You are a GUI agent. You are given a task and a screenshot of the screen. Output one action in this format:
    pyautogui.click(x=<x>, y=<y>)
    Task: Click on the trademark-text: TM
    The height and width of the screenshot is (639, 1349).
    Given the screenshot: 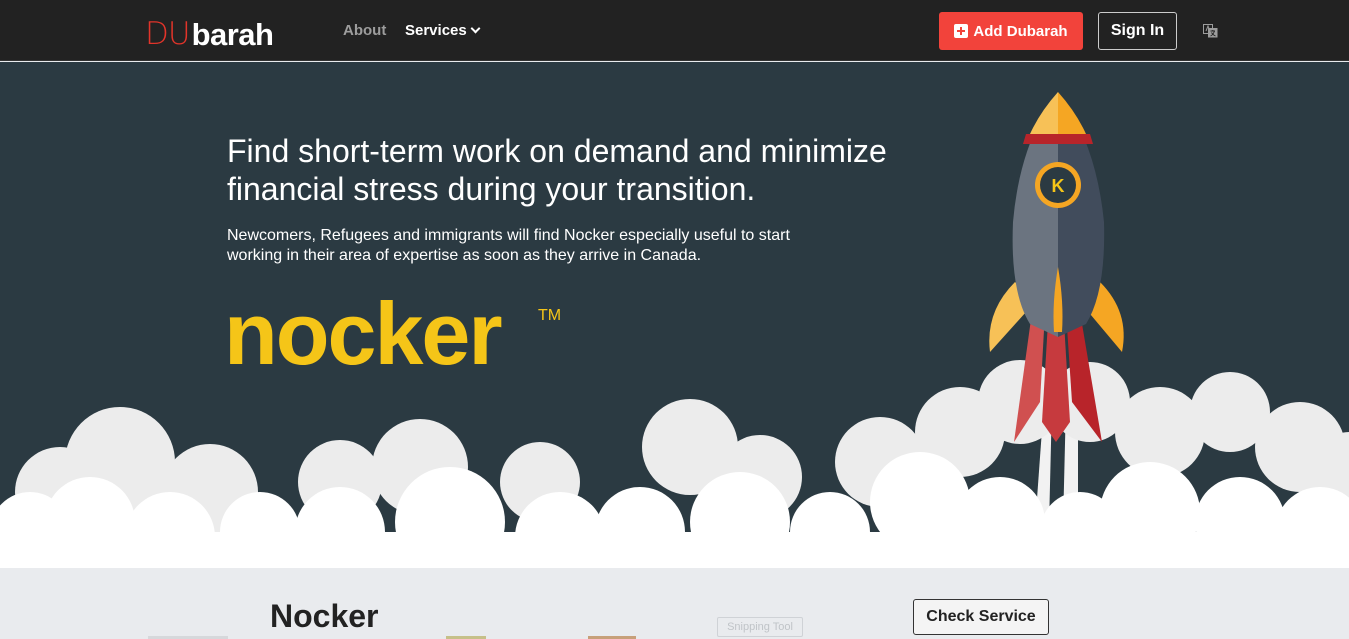 What is the action you would take?
    pyautogui.click(x=549, y=315)
    